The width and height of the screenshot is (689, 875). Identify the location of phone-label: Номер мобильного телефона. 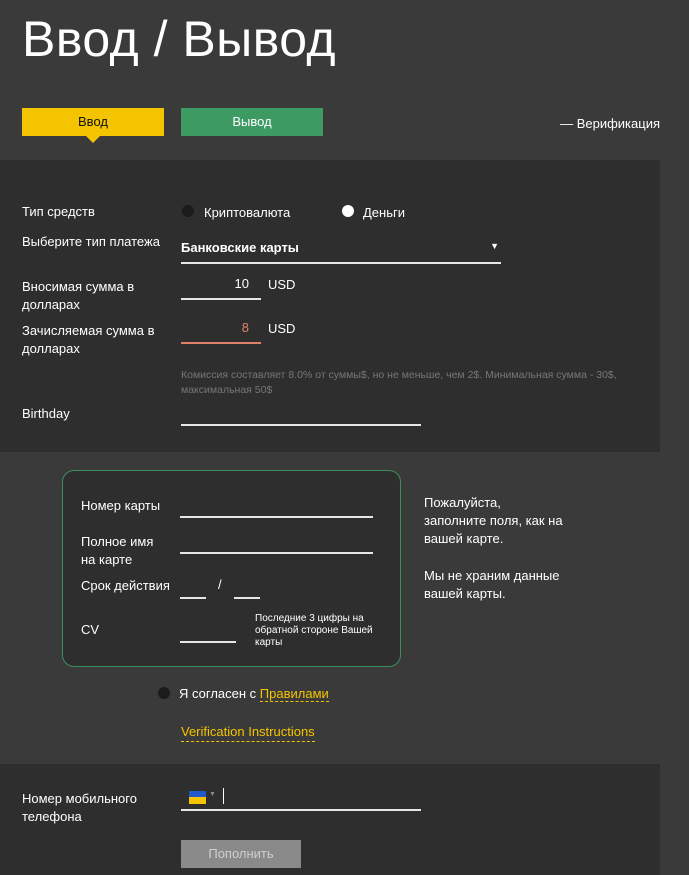
(79, 807).